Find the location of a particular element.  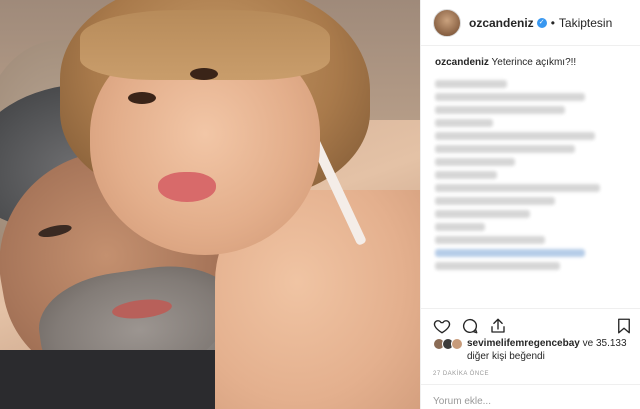

username-link: ozcandeniz is located at coordinates (501, 23).